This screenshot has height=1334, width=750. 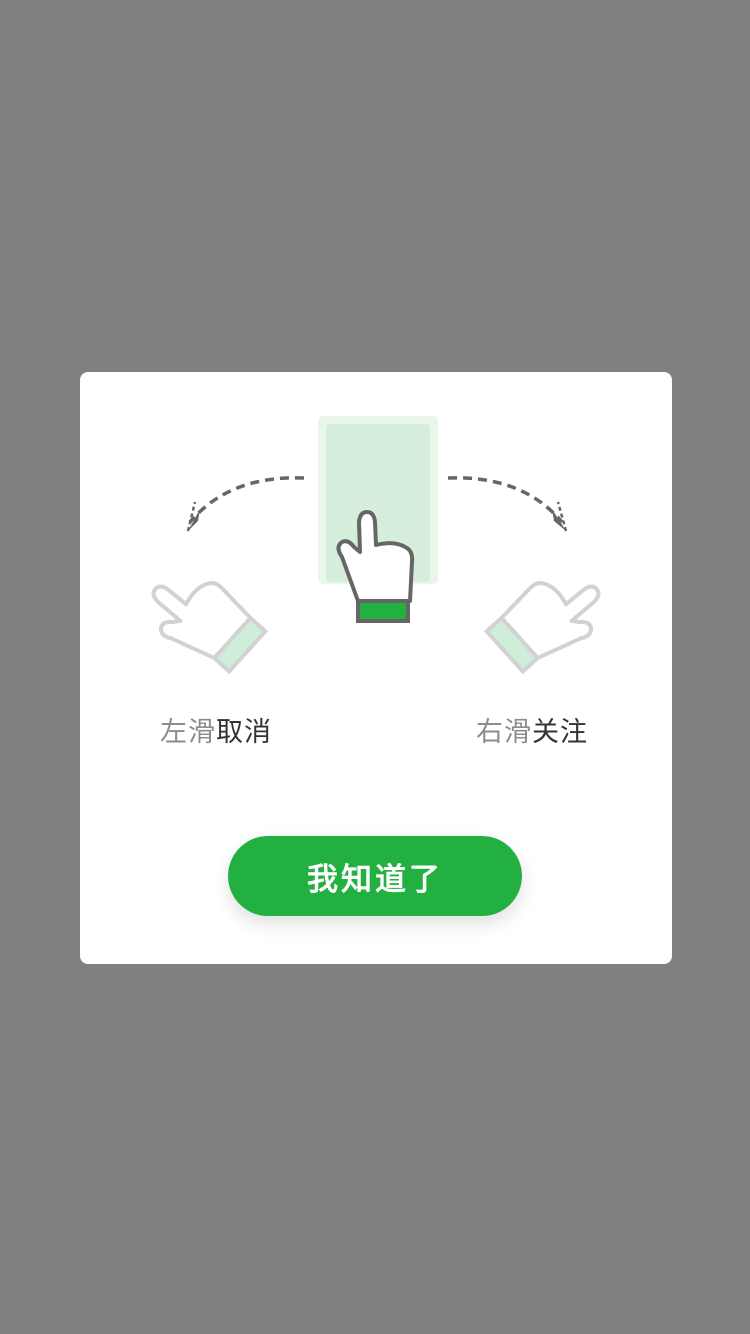 I want to click on swipe-left-hint: 左滑取消, so click(x=216, y=733).